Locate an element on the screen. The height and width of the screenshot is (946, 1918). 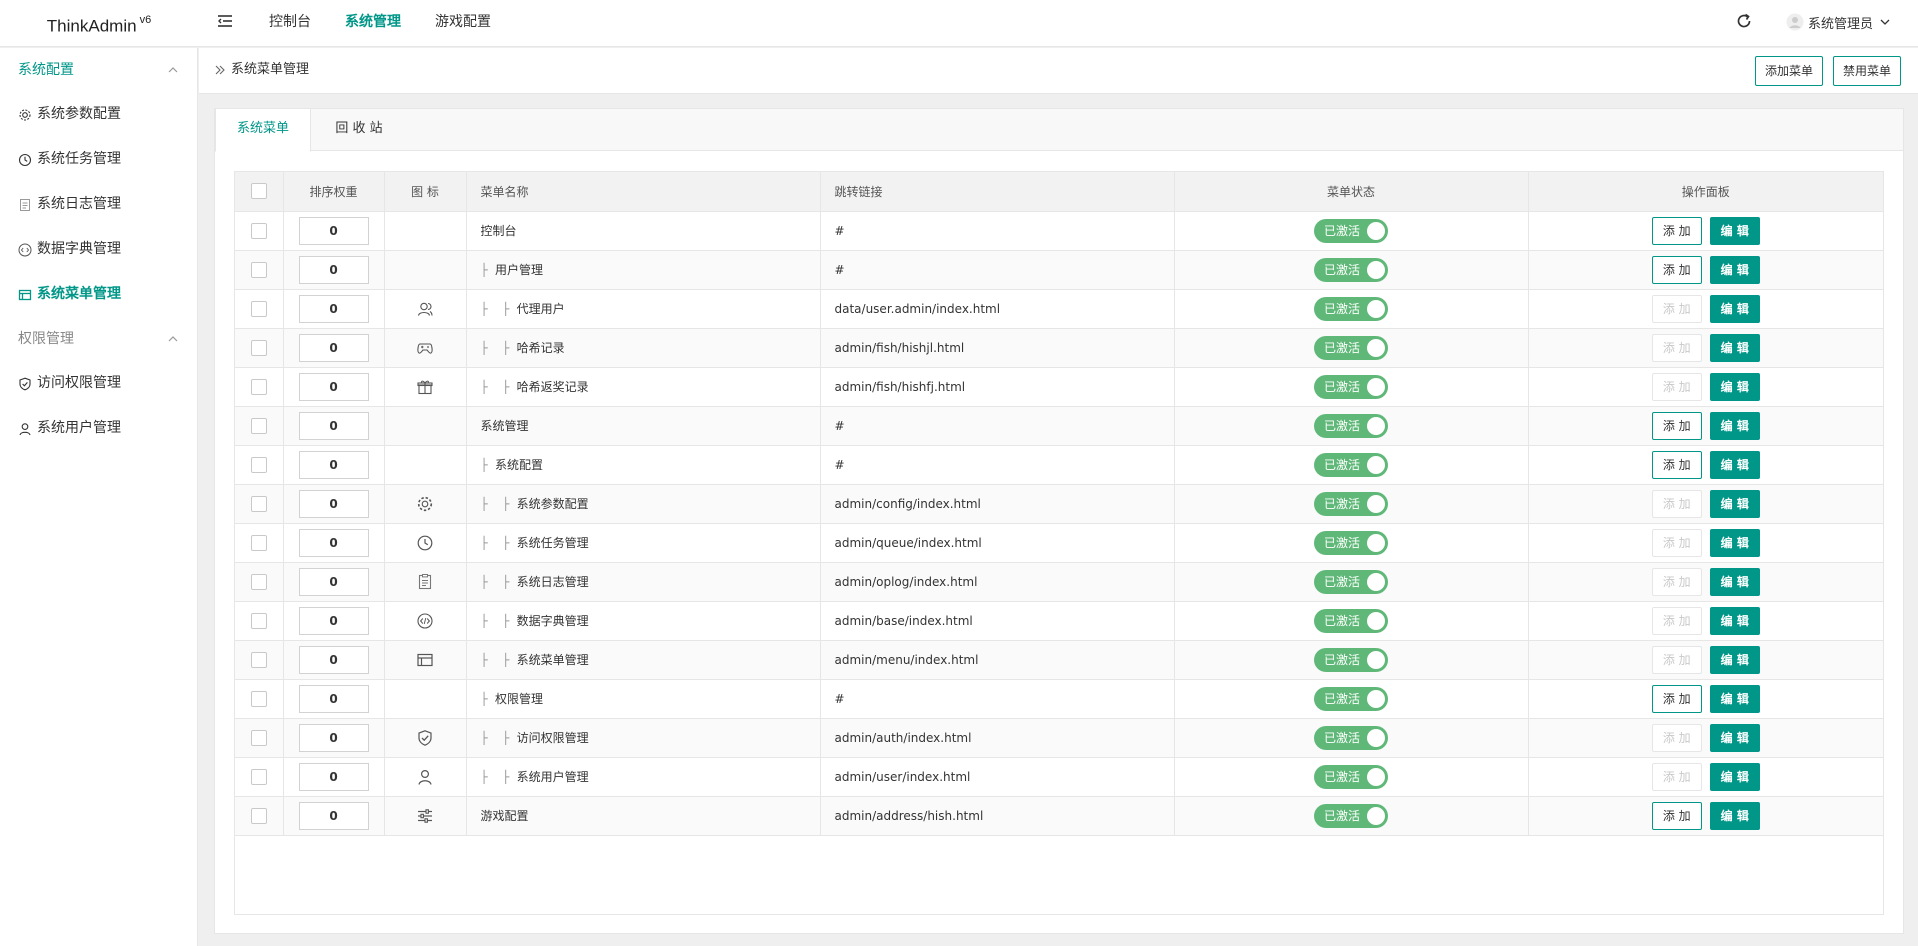
sidebar-group-system-config: 系统配置 is located at coordinates (98, 70).